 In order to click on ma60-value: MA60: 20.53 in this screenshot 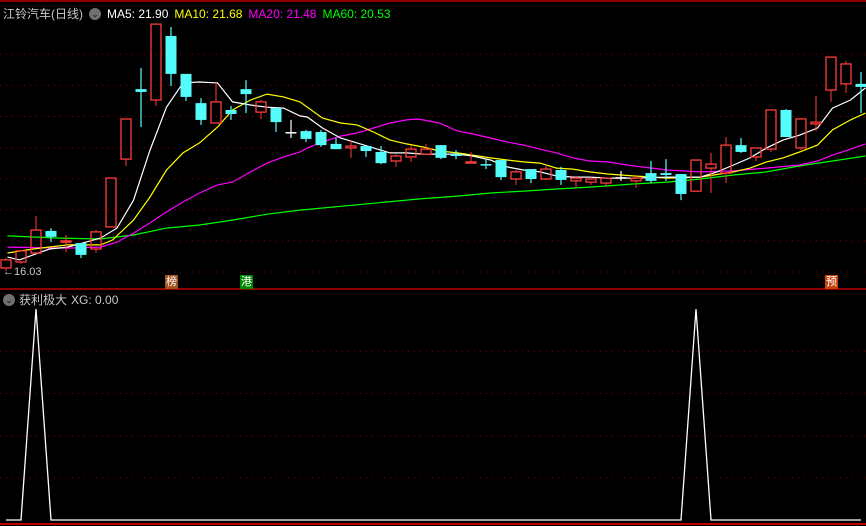, I will do `click(356, 13)`.